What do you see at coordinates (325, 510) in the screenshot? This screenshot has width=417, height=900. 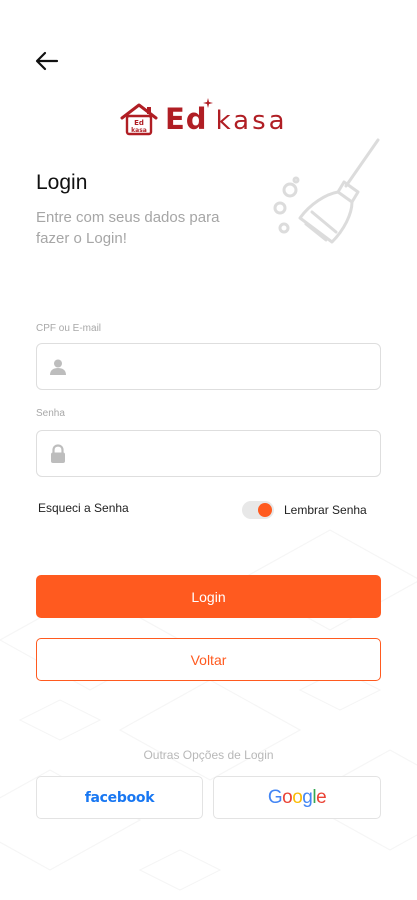 I see `remember-label: Lembrar Senha` at bounding box center [325, 510].